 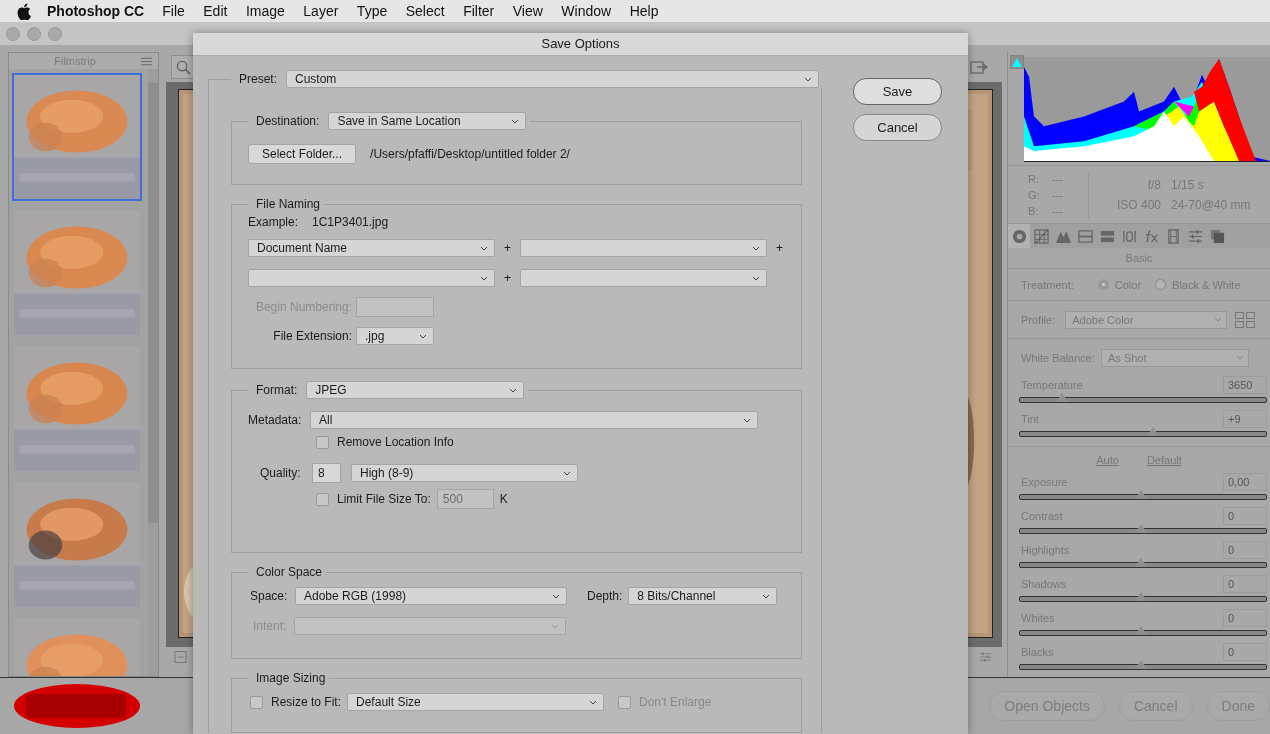 I want to click on menu-item: Layer, so click(x=321, y=11).